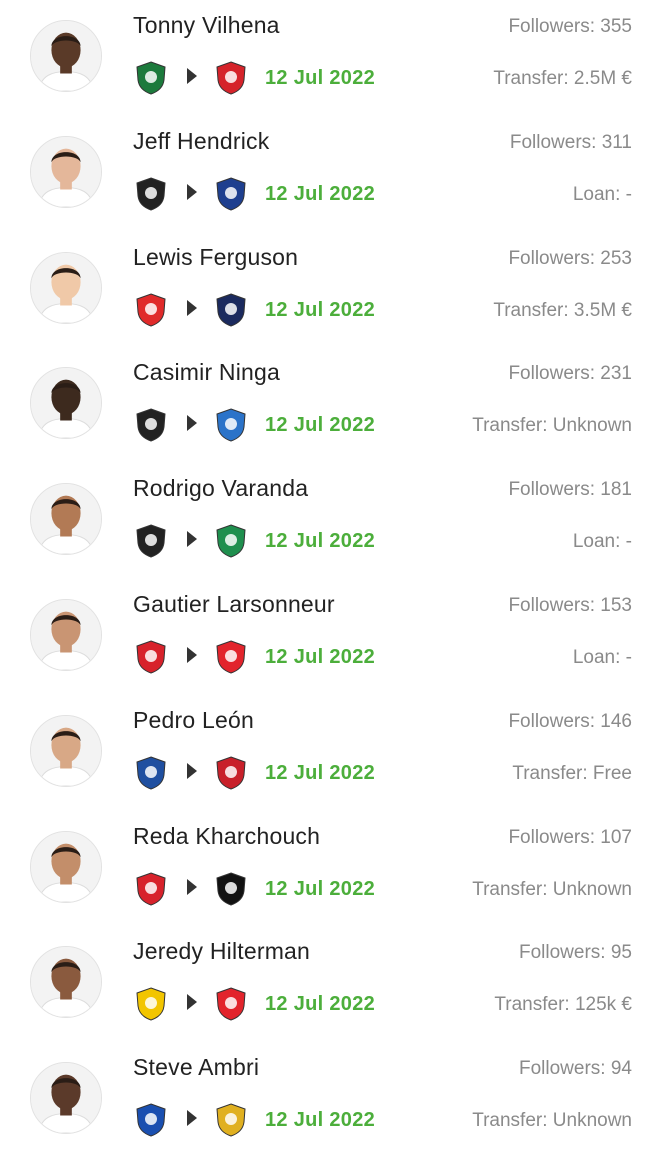  Describe the element at coordinates (562, 78) in the screenshot. I see `transfer-fee: Transfer: 2.5M €` at that location.